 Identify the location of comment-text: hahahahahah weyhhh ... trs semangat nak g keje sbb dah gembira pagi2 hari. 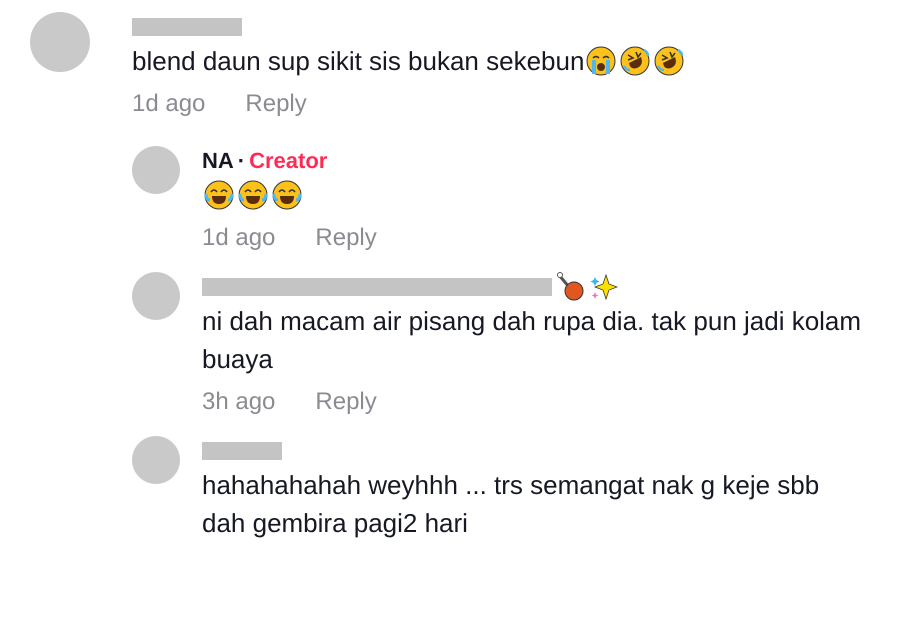
(511, 504).